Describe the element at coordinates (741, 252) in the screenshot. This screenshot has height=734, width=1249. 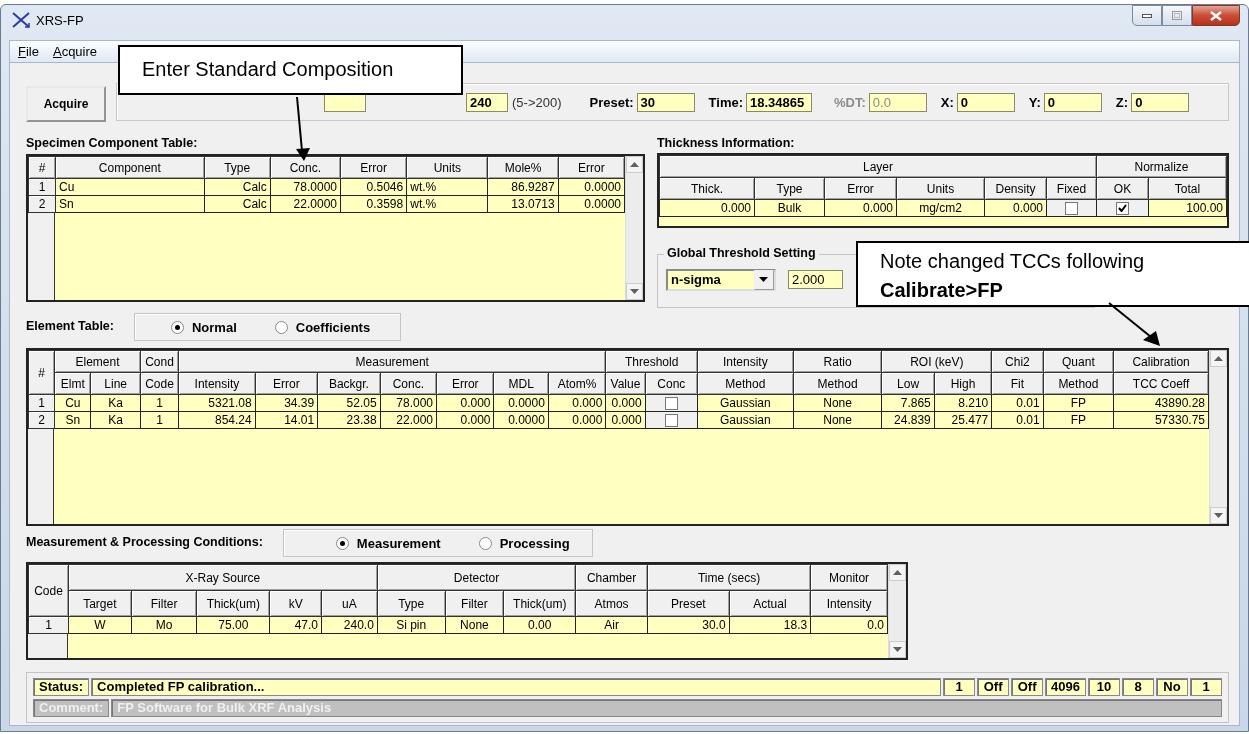
I see `group-title: Global Threshold Setting` at that location.